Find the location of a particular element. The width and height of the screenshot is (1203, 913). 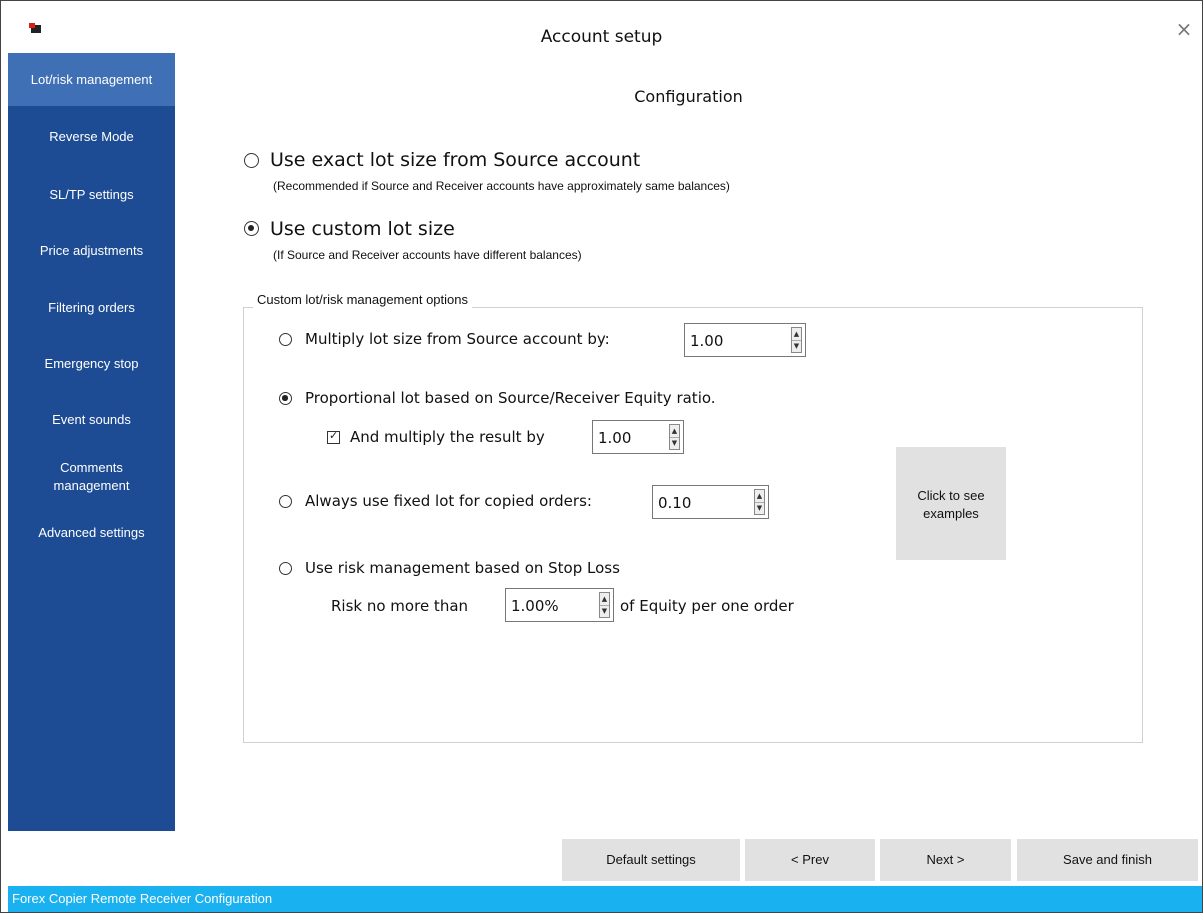

custom-lot-radio is located at coordinates (251, 228).